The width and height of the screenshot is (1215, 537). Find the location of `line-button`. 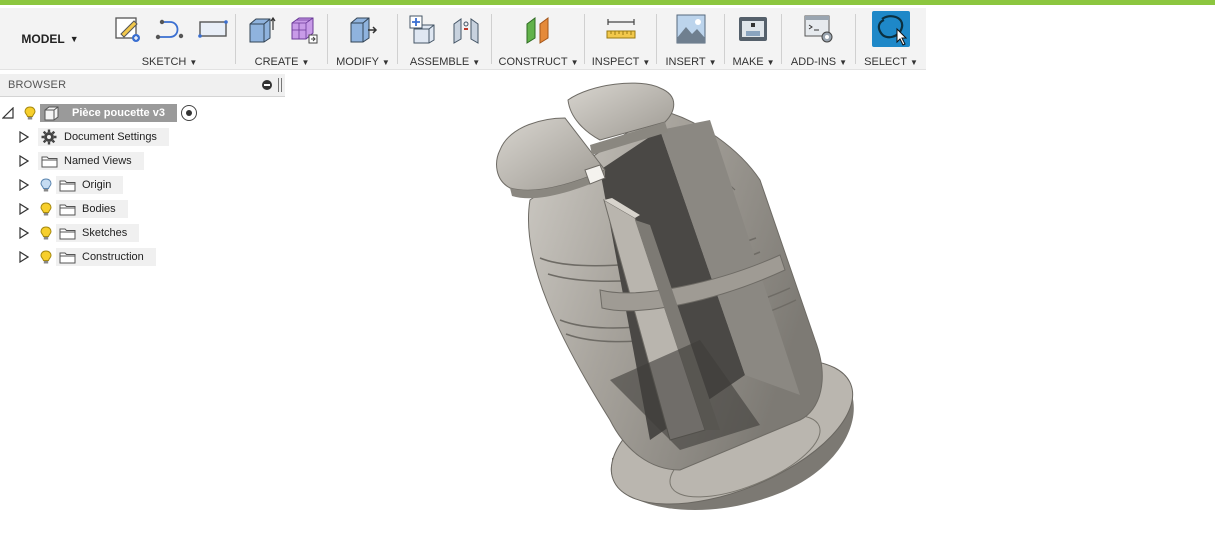

line-button is located at coordinates (169, 29).